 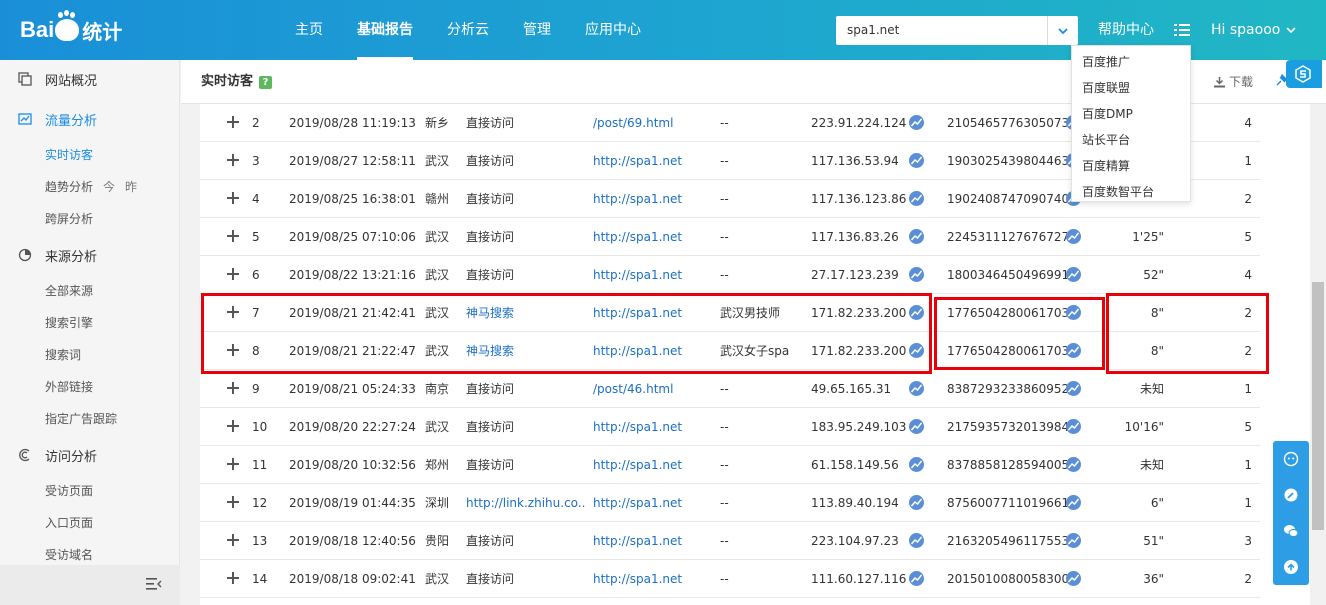 I want to click on sidebar-group-source: 来源分析, so click(x=90, y=255).